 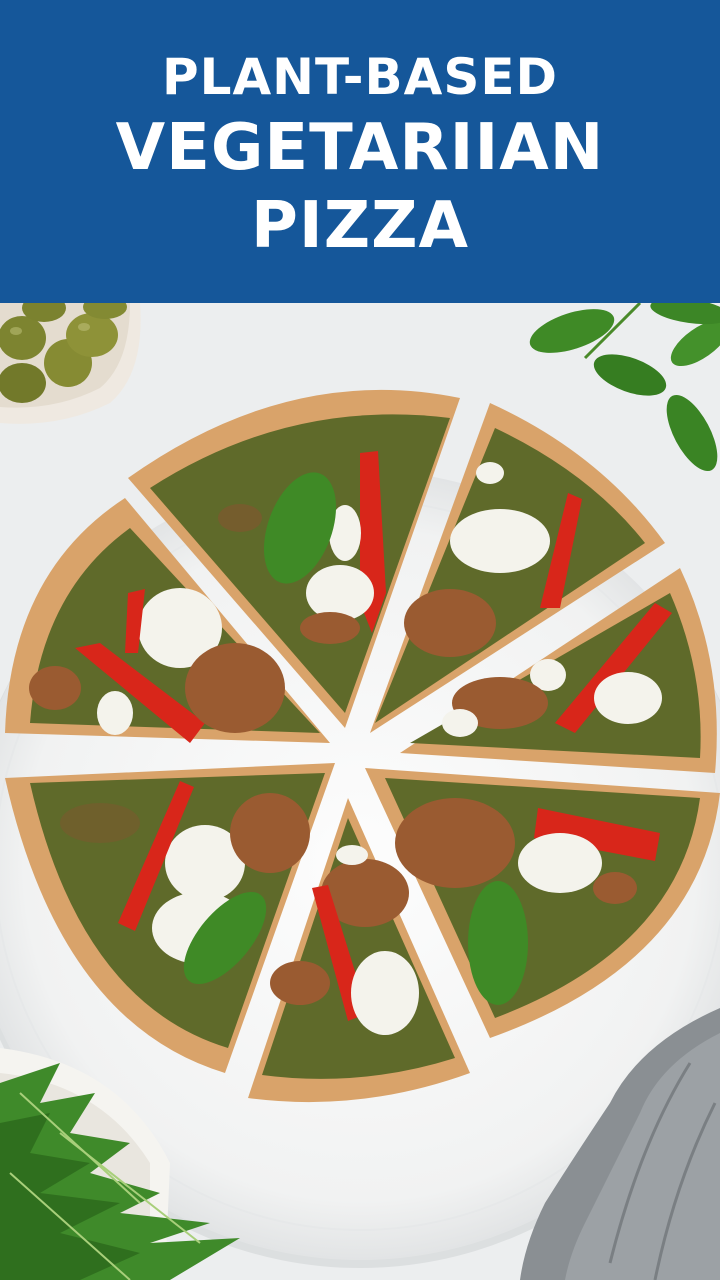 I want to click on title-line-1: PLANT-BASED, so click(x=360, y=76).